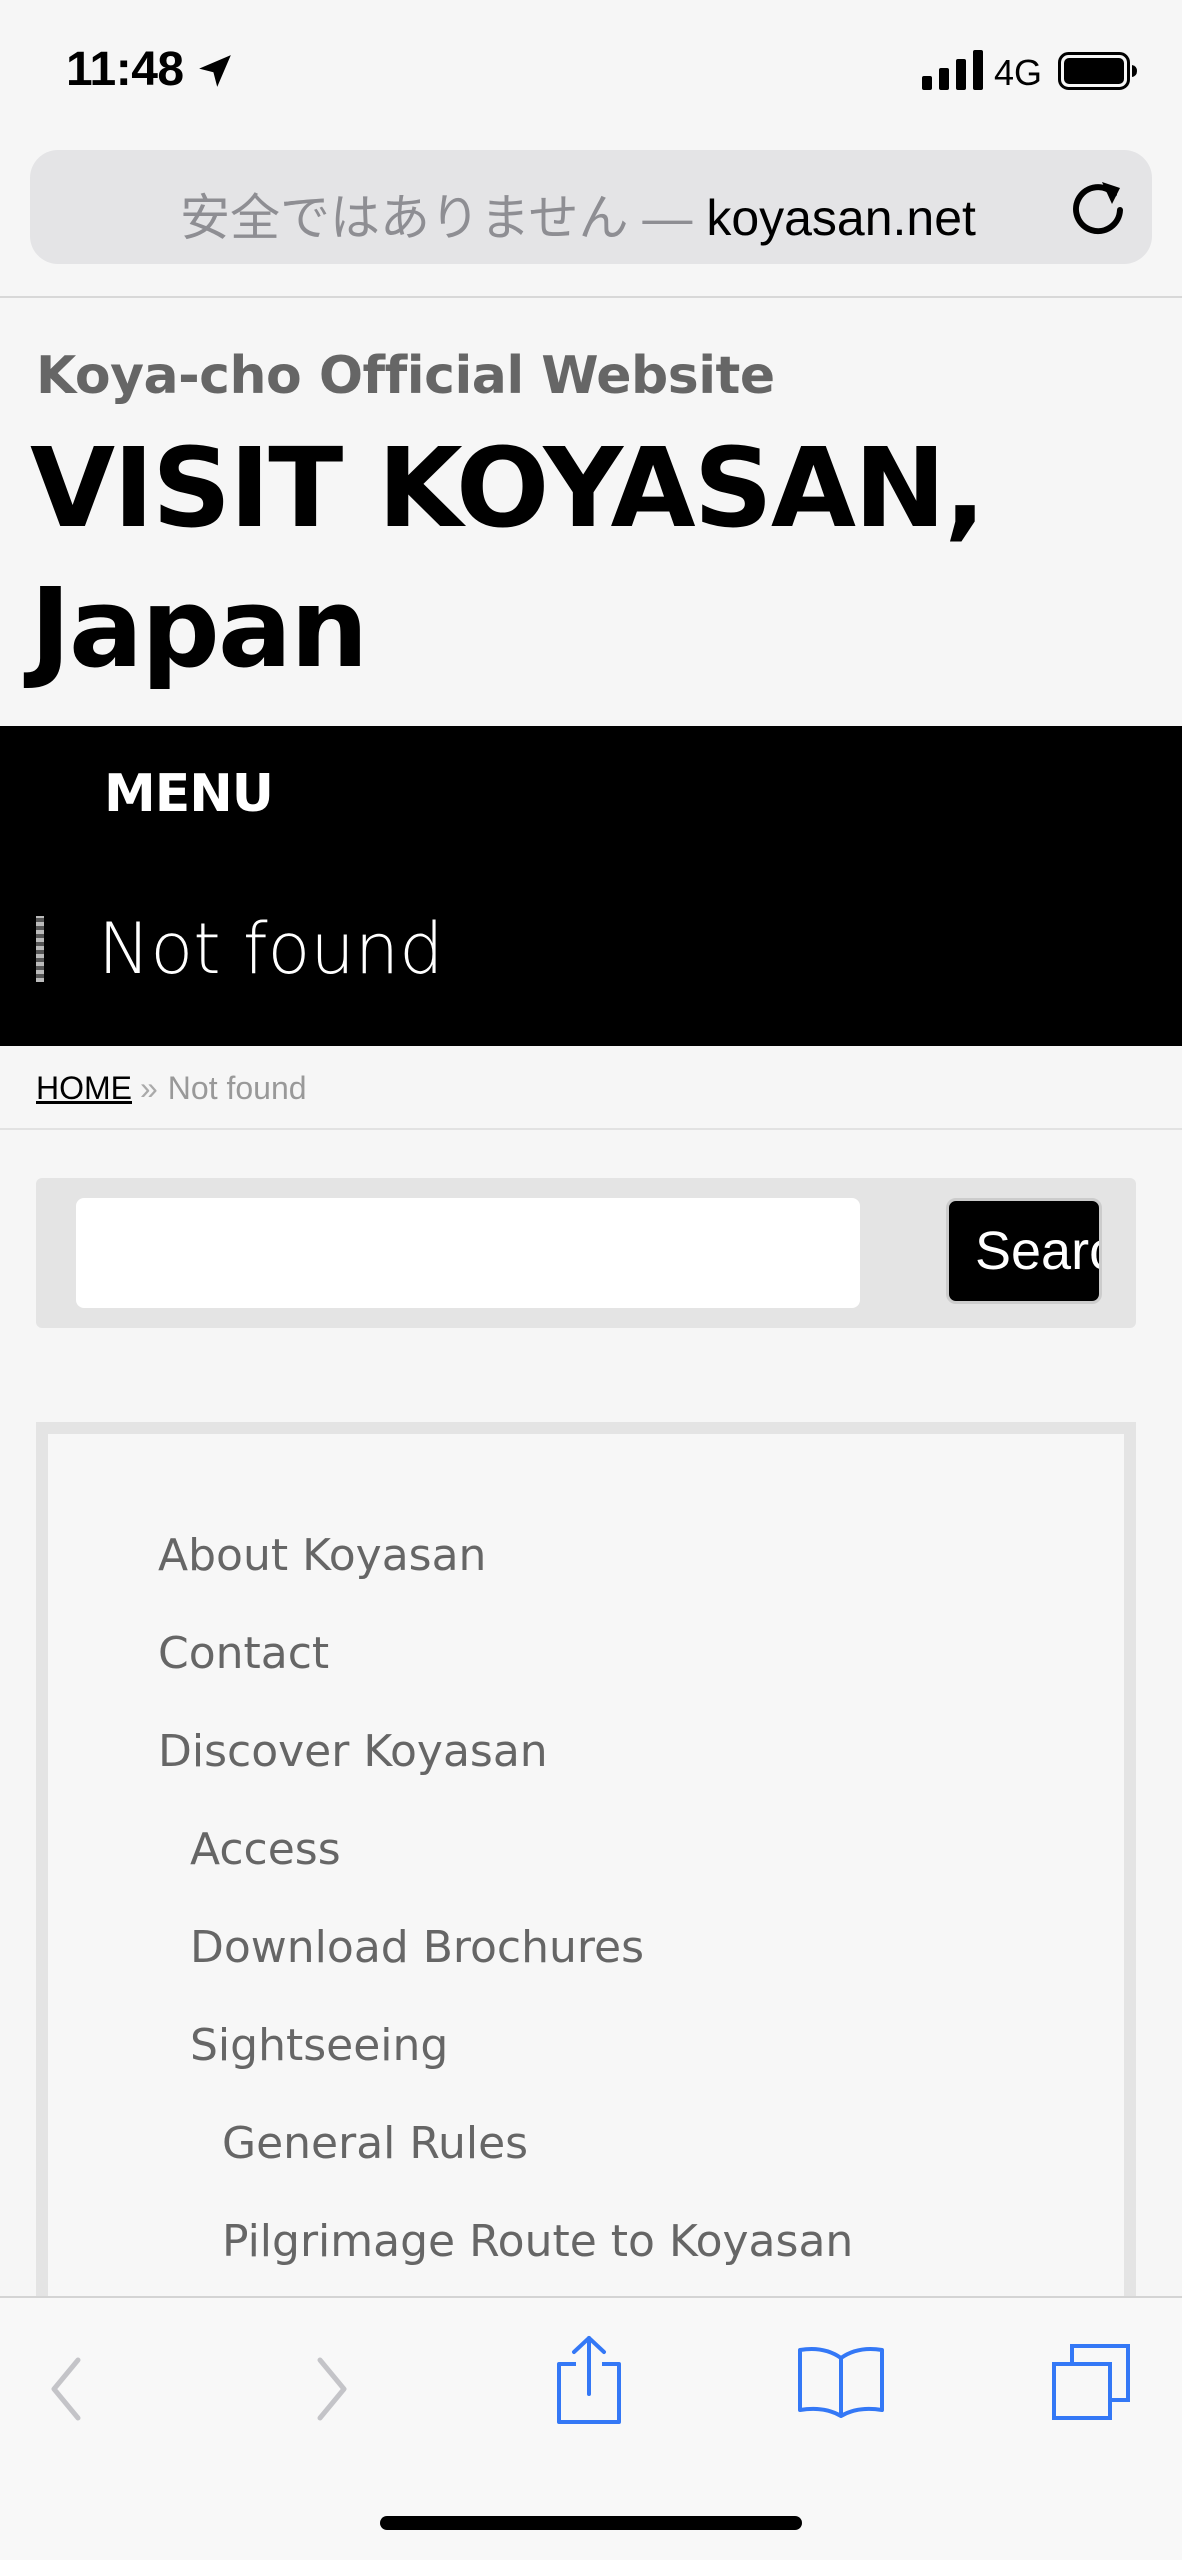 The image size is (1182, 2560). I want to click on nav-item: Access, so click(265, 1849).